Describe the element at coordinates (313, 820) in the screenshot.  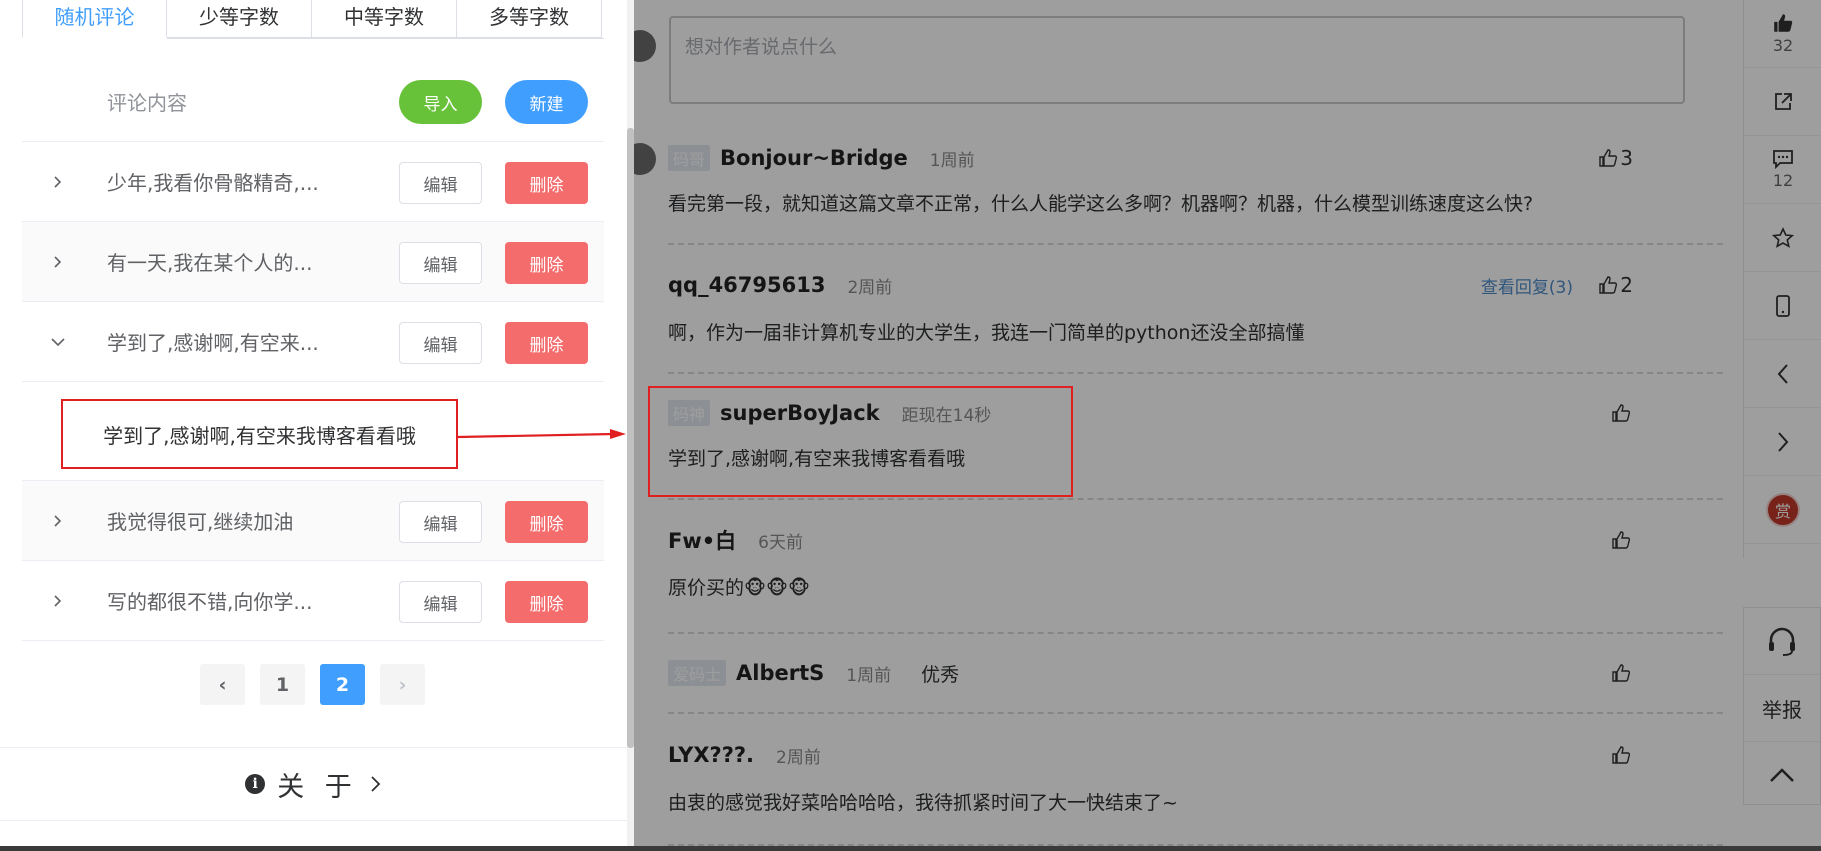
I see `divider` at that location.